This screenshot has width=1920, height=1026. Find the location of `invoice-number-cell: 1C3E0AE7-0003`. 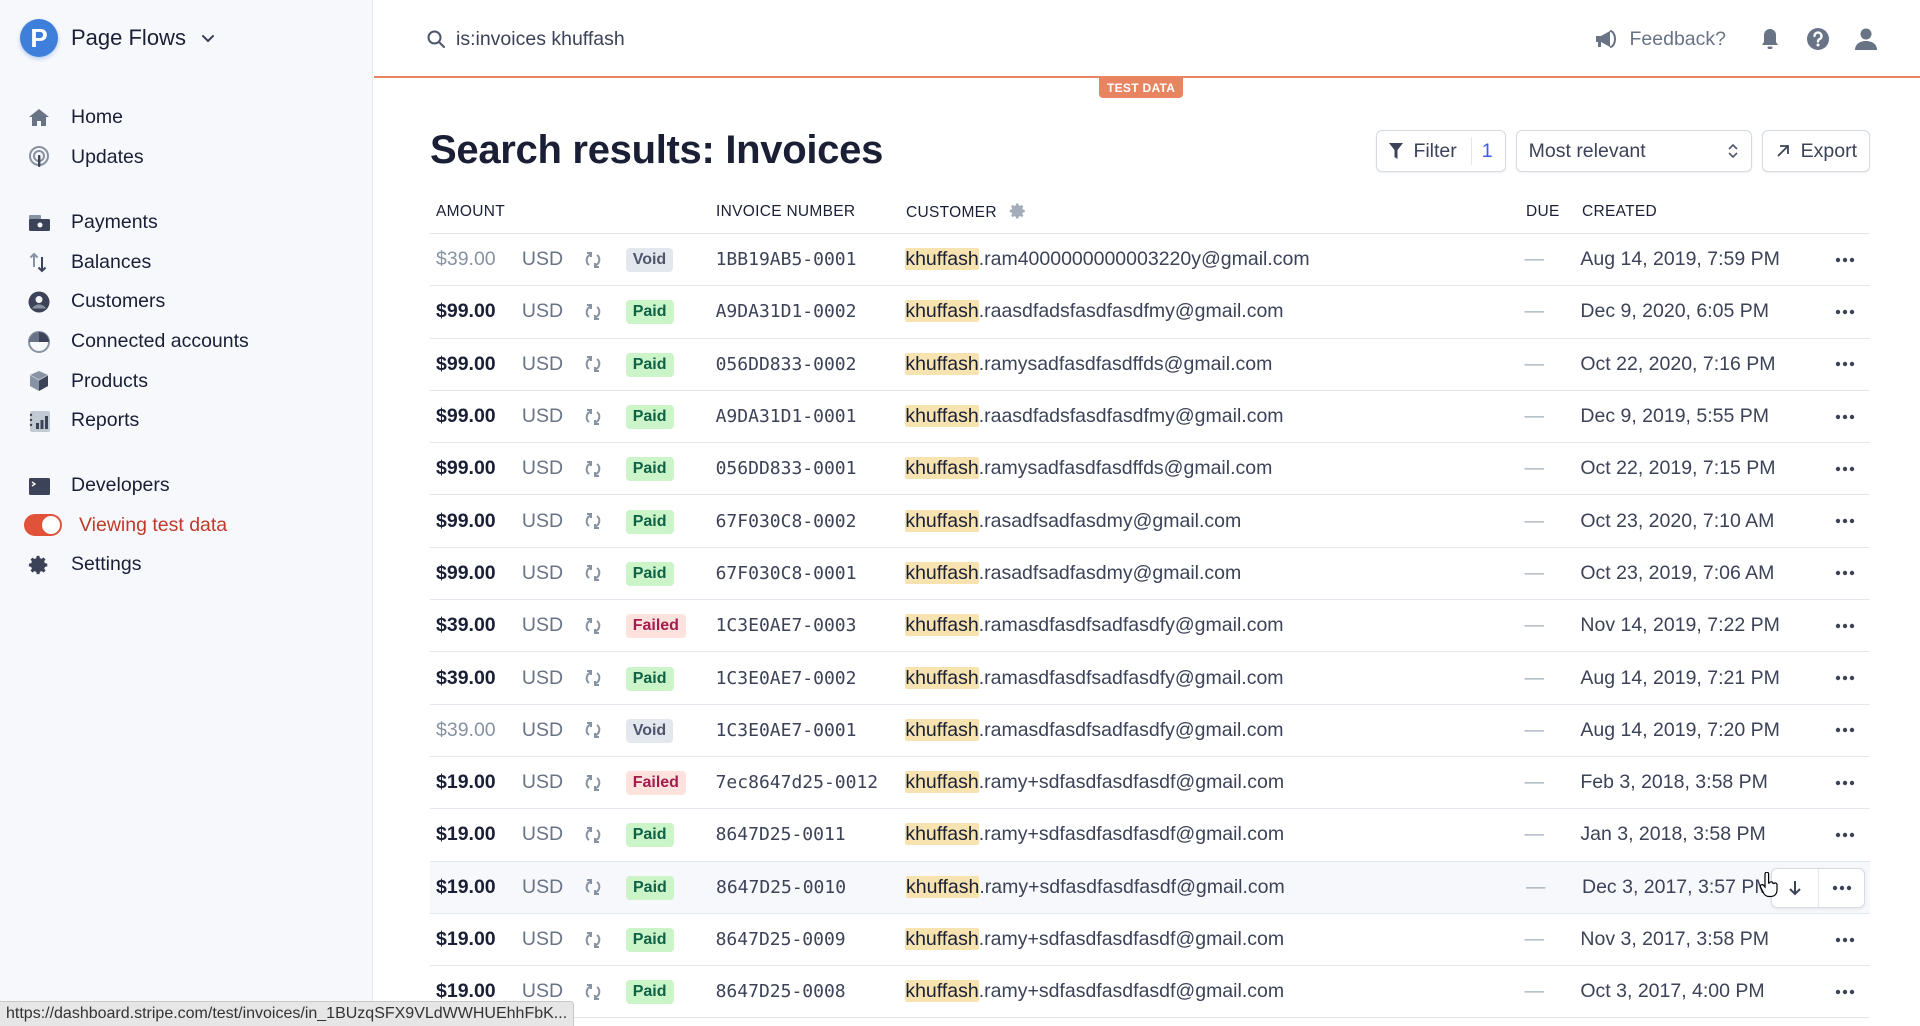

invoice-number-cell: 1C3E0AE7-0003 is located at coordinates (786, 626).